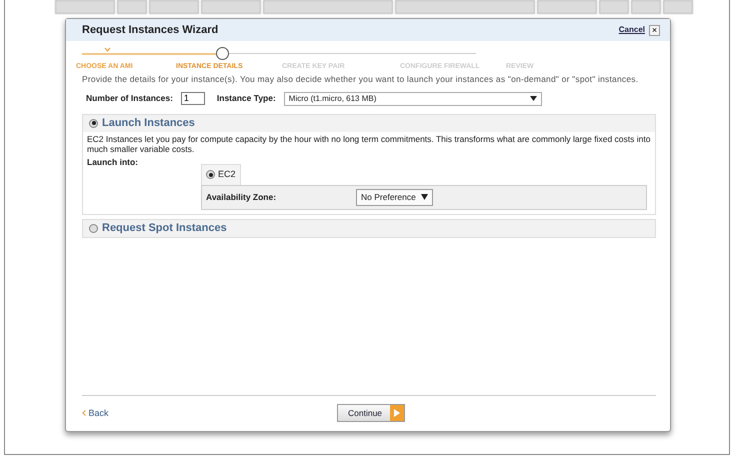 This screenshot has height=466, width=734. I want to click on field-label: Instance Type:, so click(246, 99).